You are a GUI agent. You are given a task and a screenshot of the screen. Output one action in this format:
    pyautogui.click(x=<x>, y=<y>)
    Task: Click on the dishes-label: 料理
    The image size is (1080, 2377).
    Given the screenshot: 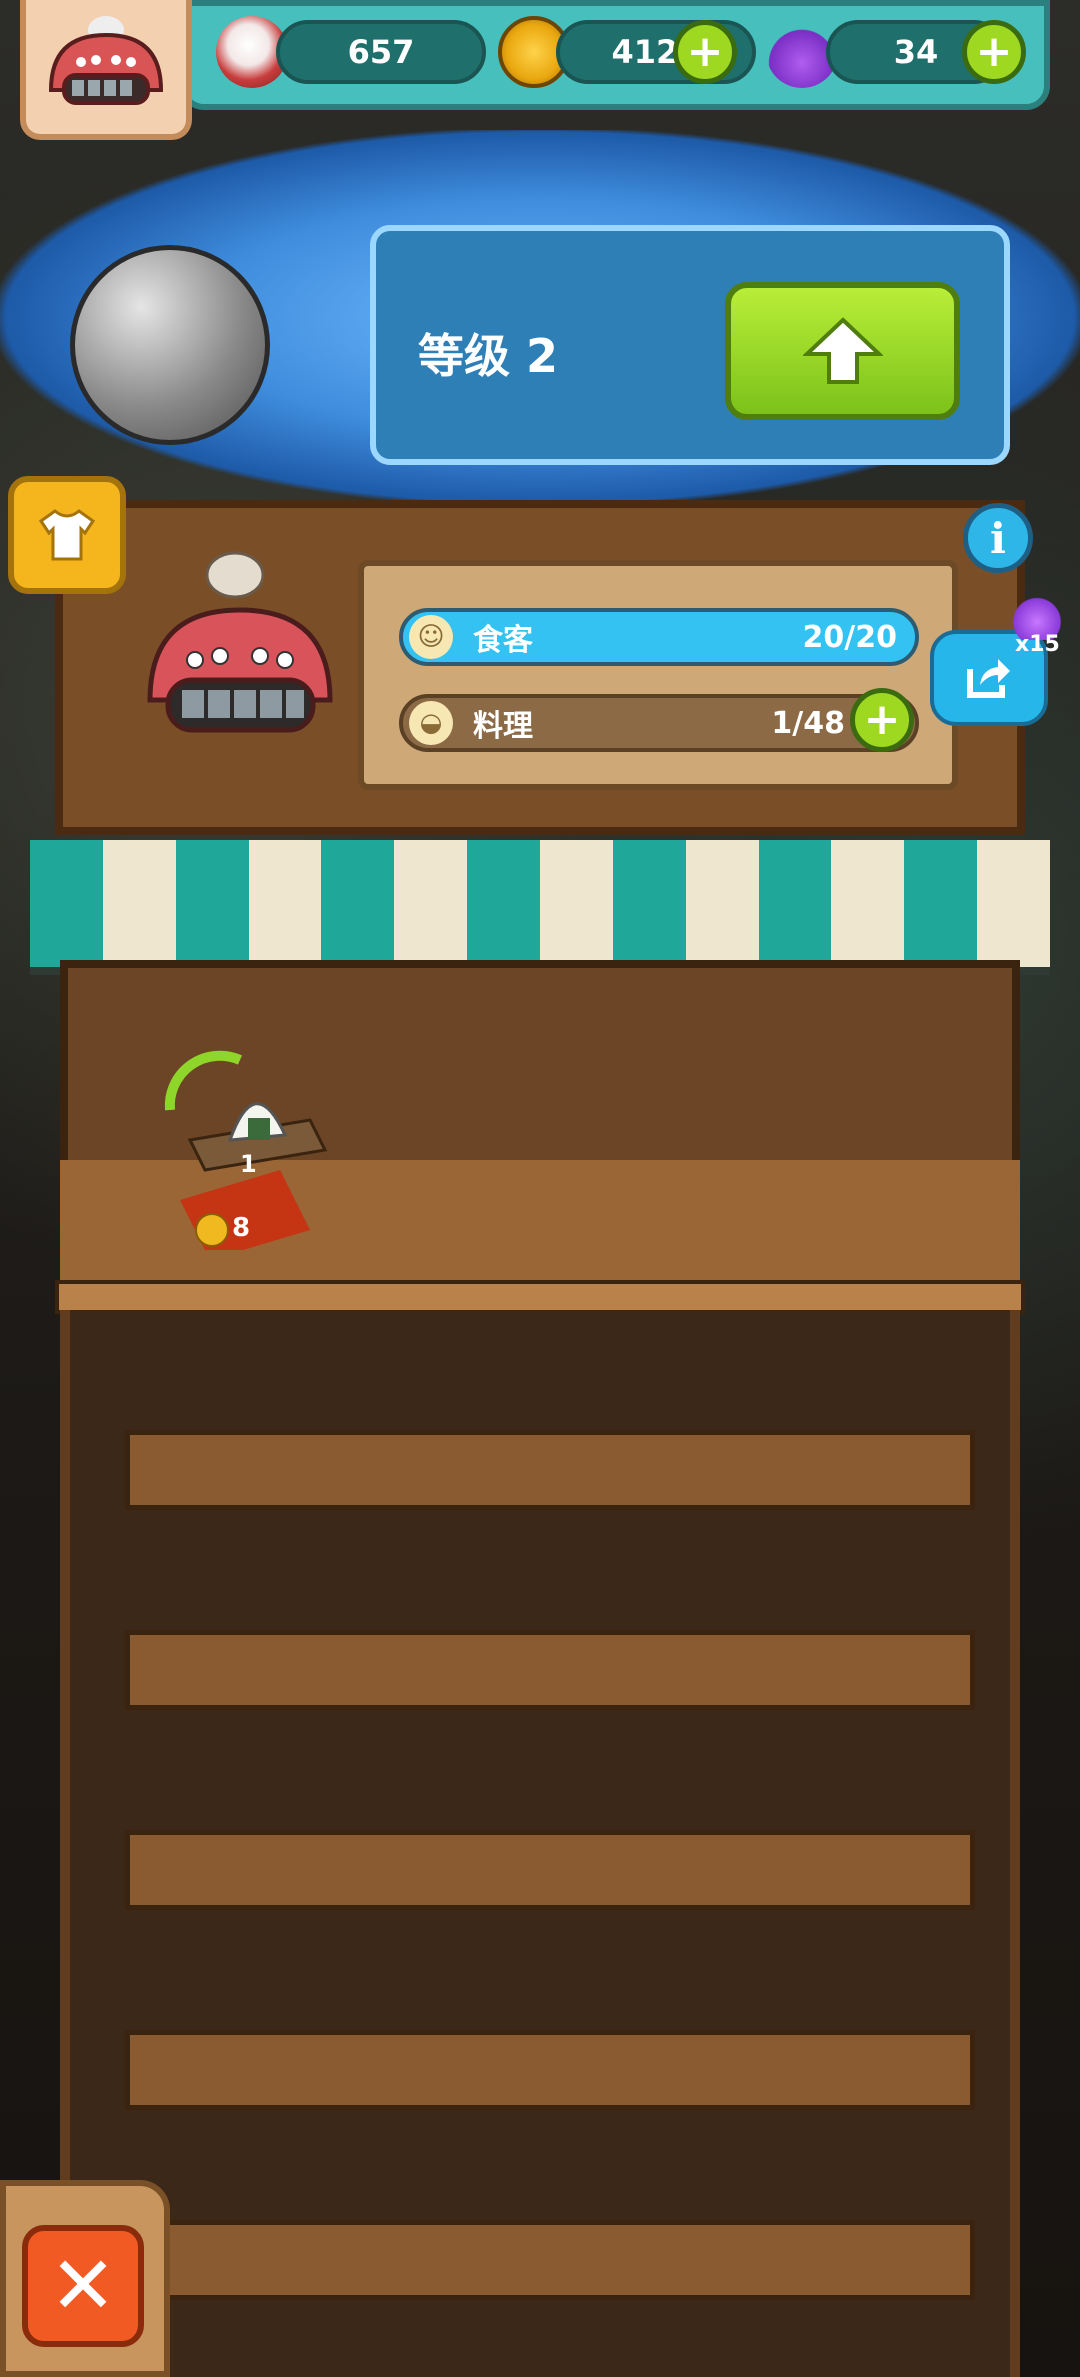 What is the action you would take?
    pyautogui.click(x=503, y=726)
    